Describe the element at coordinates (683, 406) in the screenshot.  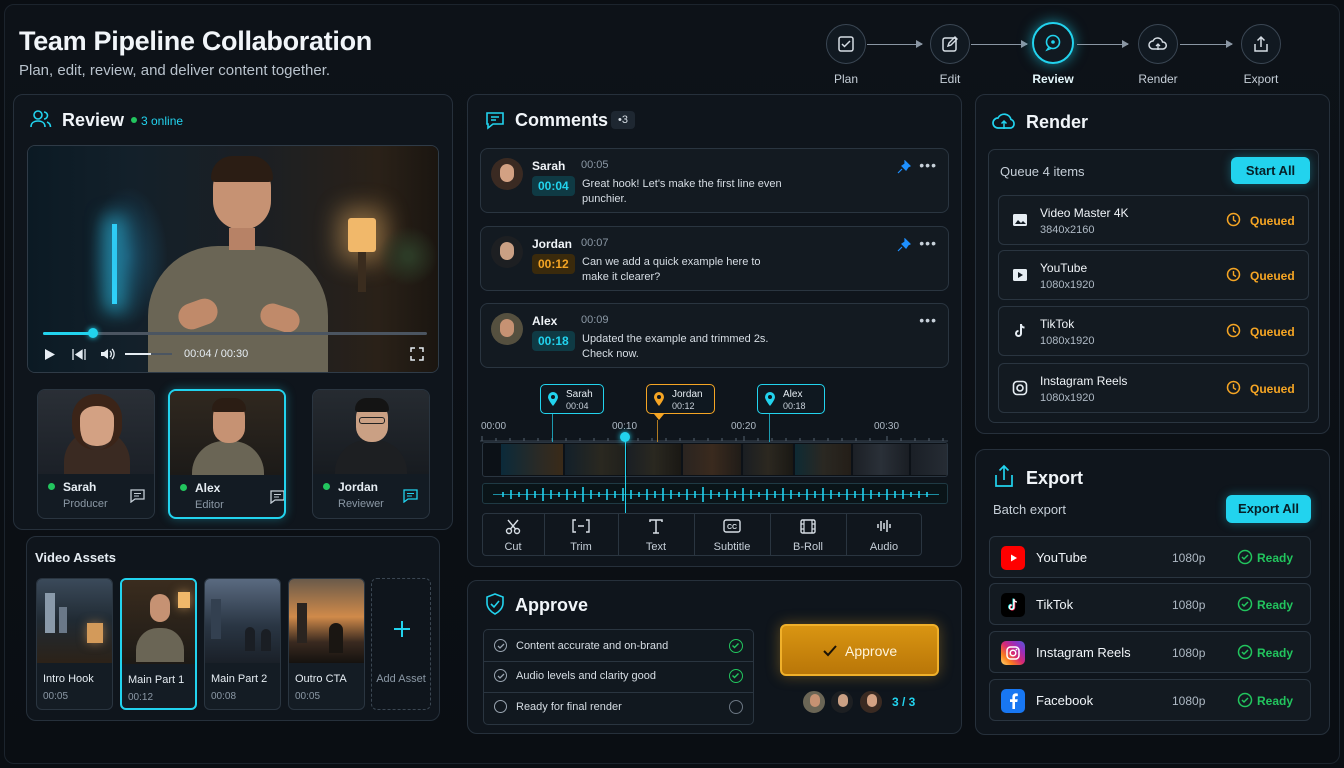
I see `marker-time: 00:12` at that location.